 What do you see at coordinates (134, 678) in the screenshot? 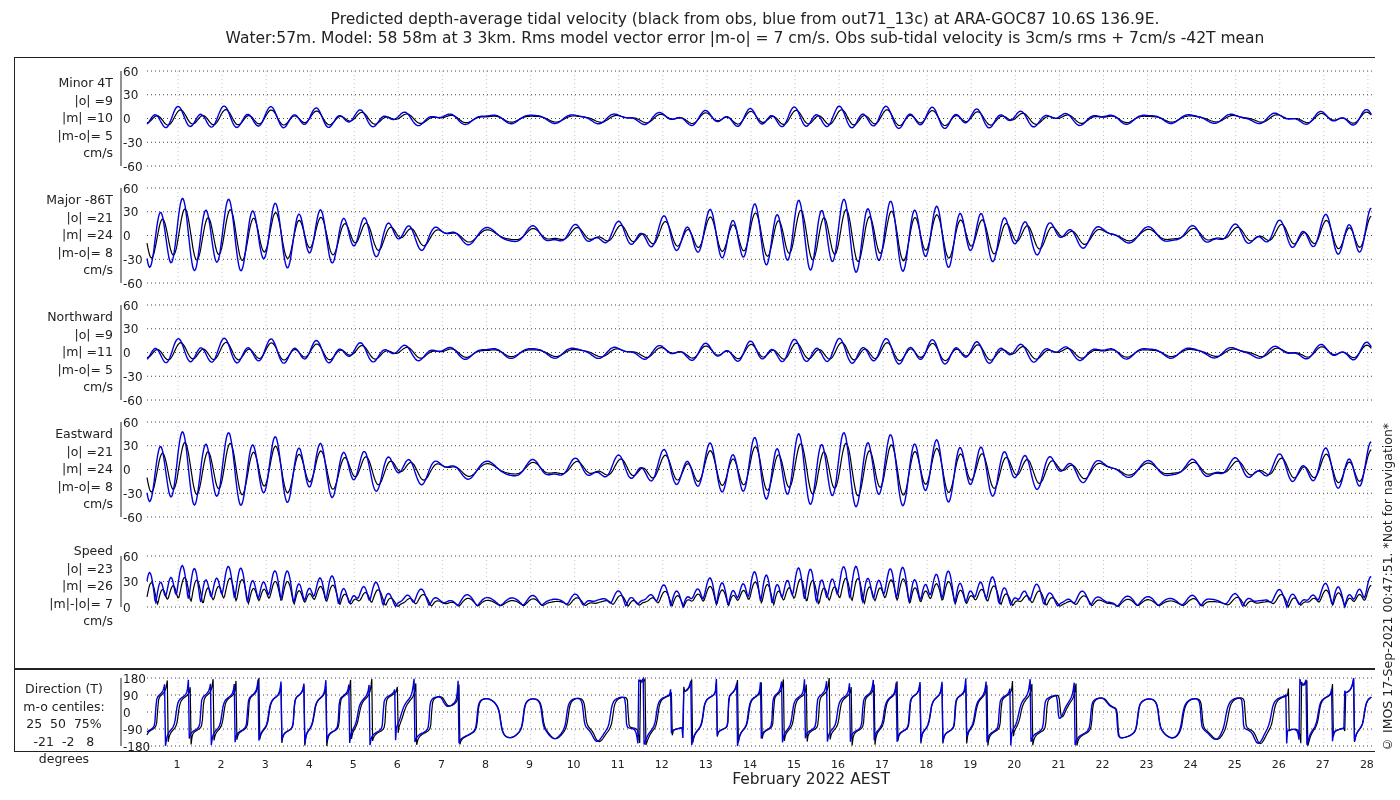
I see `y-tick-label: 180` at bounding box center [134, 678].